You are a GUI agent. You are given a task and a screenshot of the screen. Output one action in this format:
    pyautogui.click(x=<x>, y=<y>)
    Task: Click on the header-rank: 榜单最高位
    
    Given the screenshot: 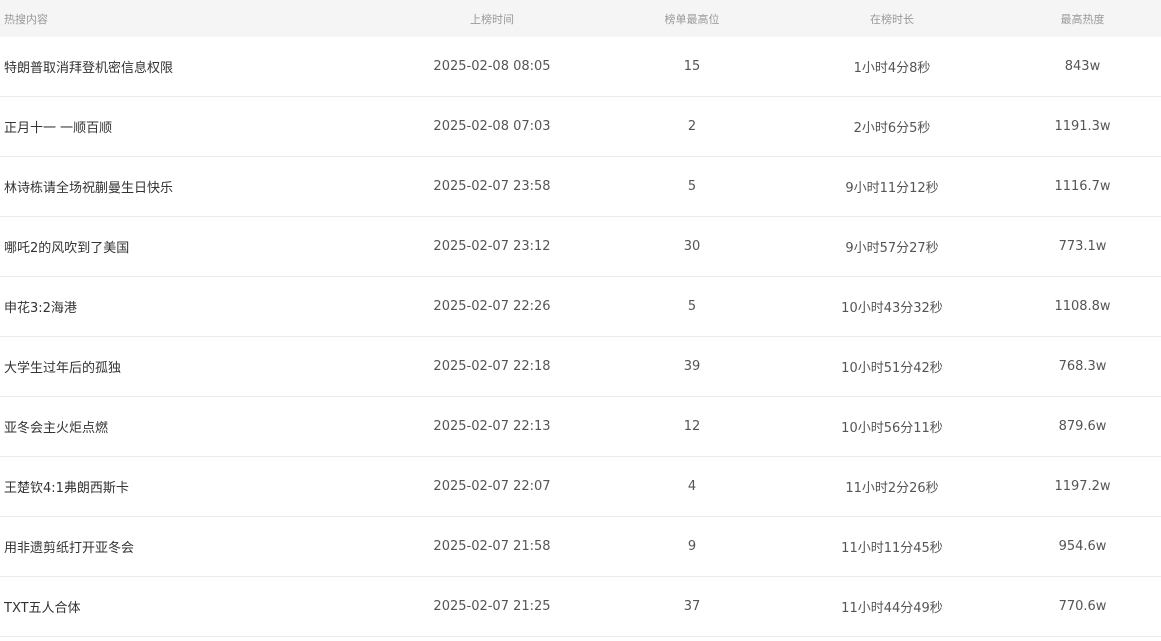 What is the action you would take?
    pyautogui.click(x=692, y=19)
    